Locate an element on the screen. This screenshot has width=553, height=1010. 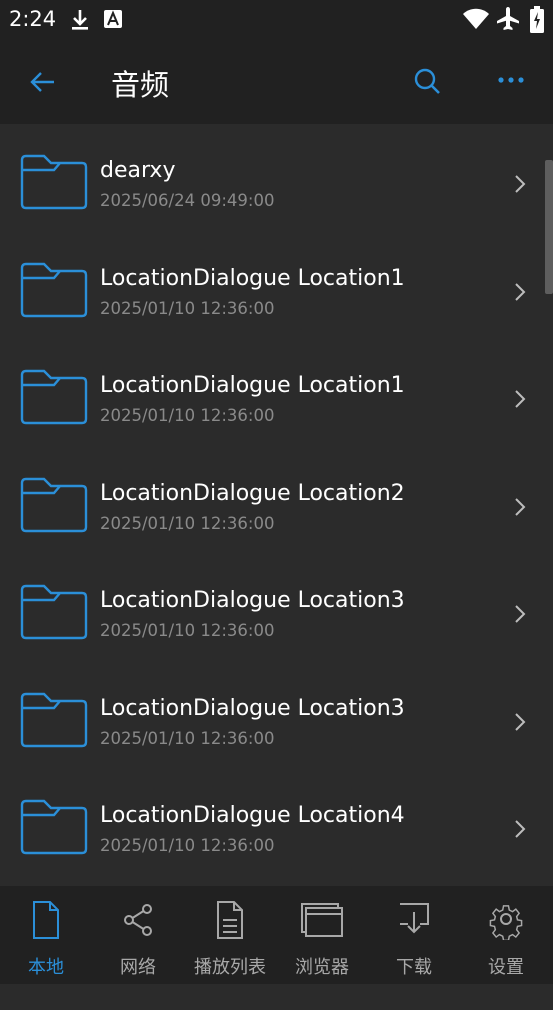
nav-item-playlist: 播放列表 is located at coordinates (230, 935).